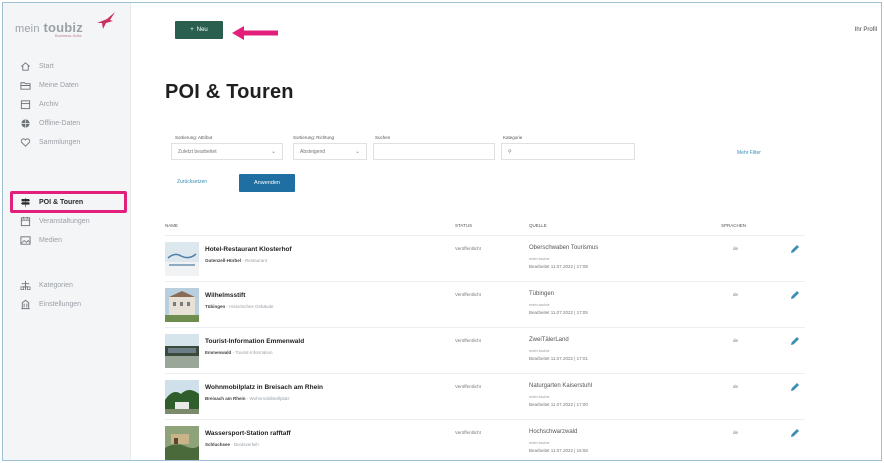 This screenshot has height=463, width=884. What do you see at coordinates (197, 151) in the screenshot?
I see `sort-attribute-value: Zuletzt bearbeitet` at bounding box center [197, 151].